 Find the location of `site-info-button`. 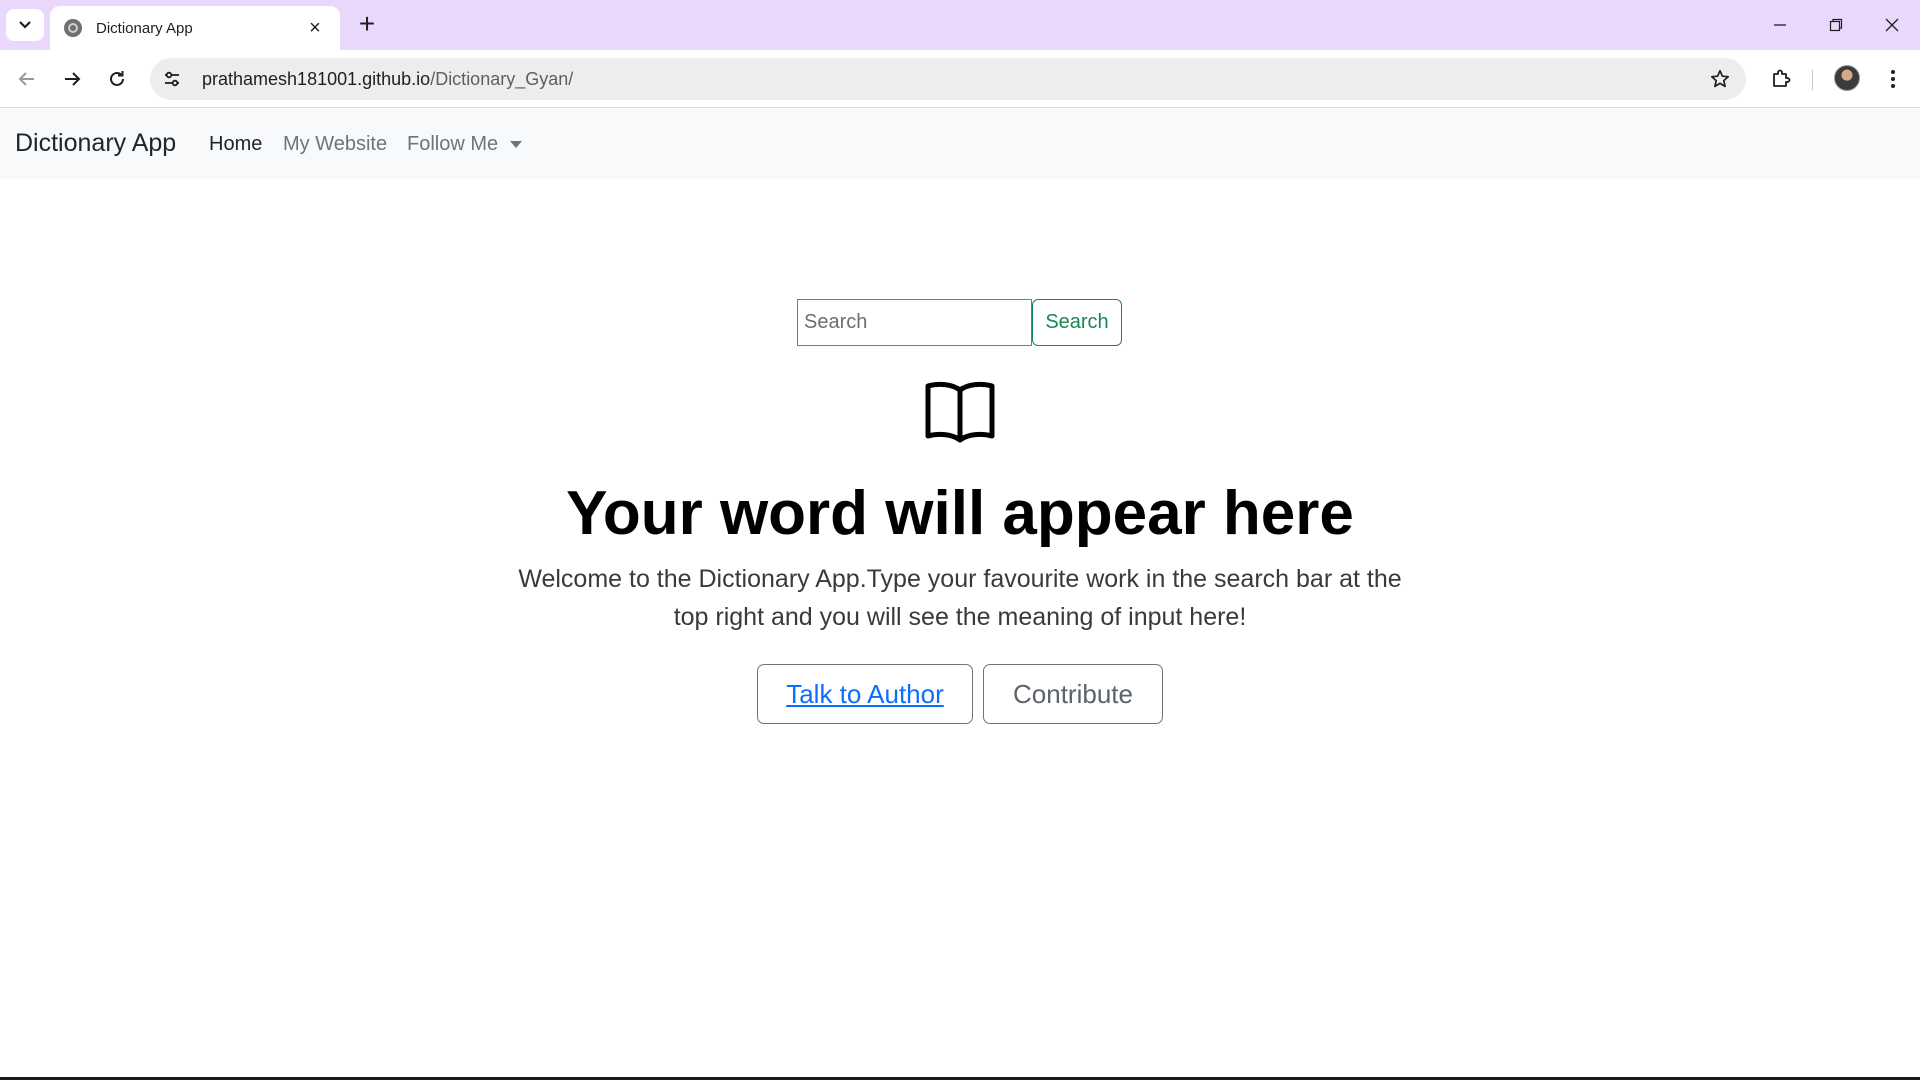

site-info-button is located at coordinates (172, 79).